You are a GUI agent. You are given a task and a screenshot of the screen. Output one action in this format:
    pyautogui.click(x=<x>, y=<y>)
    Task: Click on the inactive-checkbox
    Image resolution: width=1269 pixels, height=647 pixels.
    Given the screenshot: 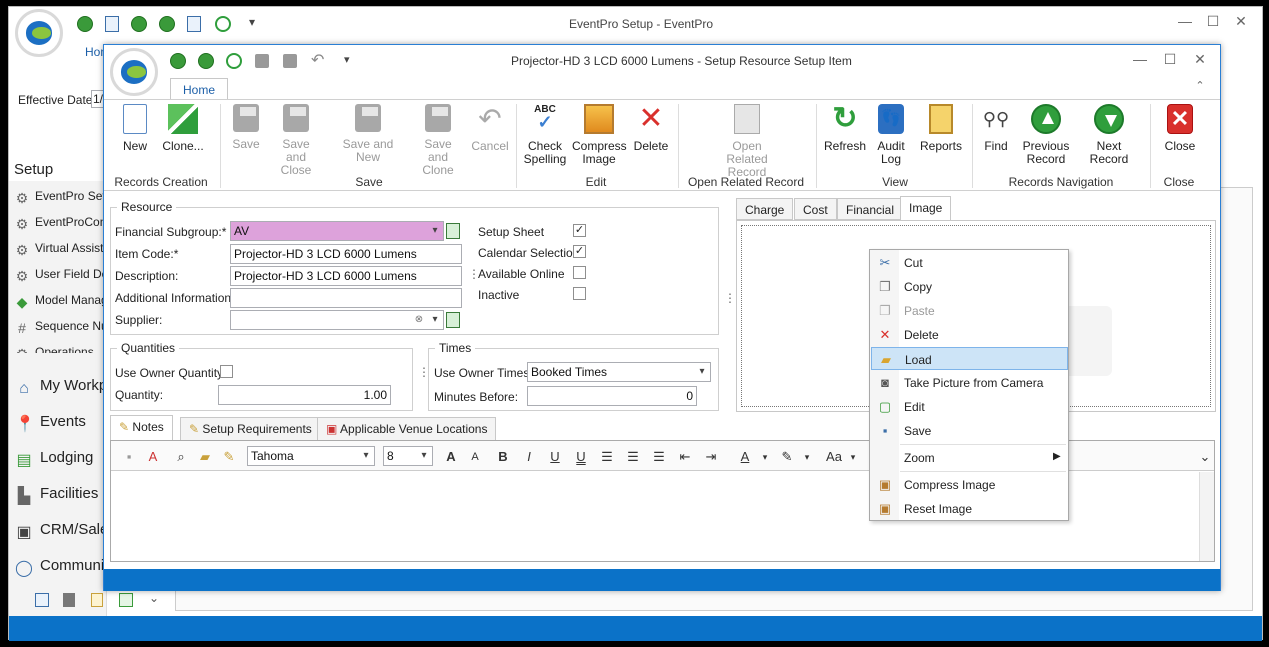 What is the action you would take?
    pyautogui.click(x=579, y=293)
    